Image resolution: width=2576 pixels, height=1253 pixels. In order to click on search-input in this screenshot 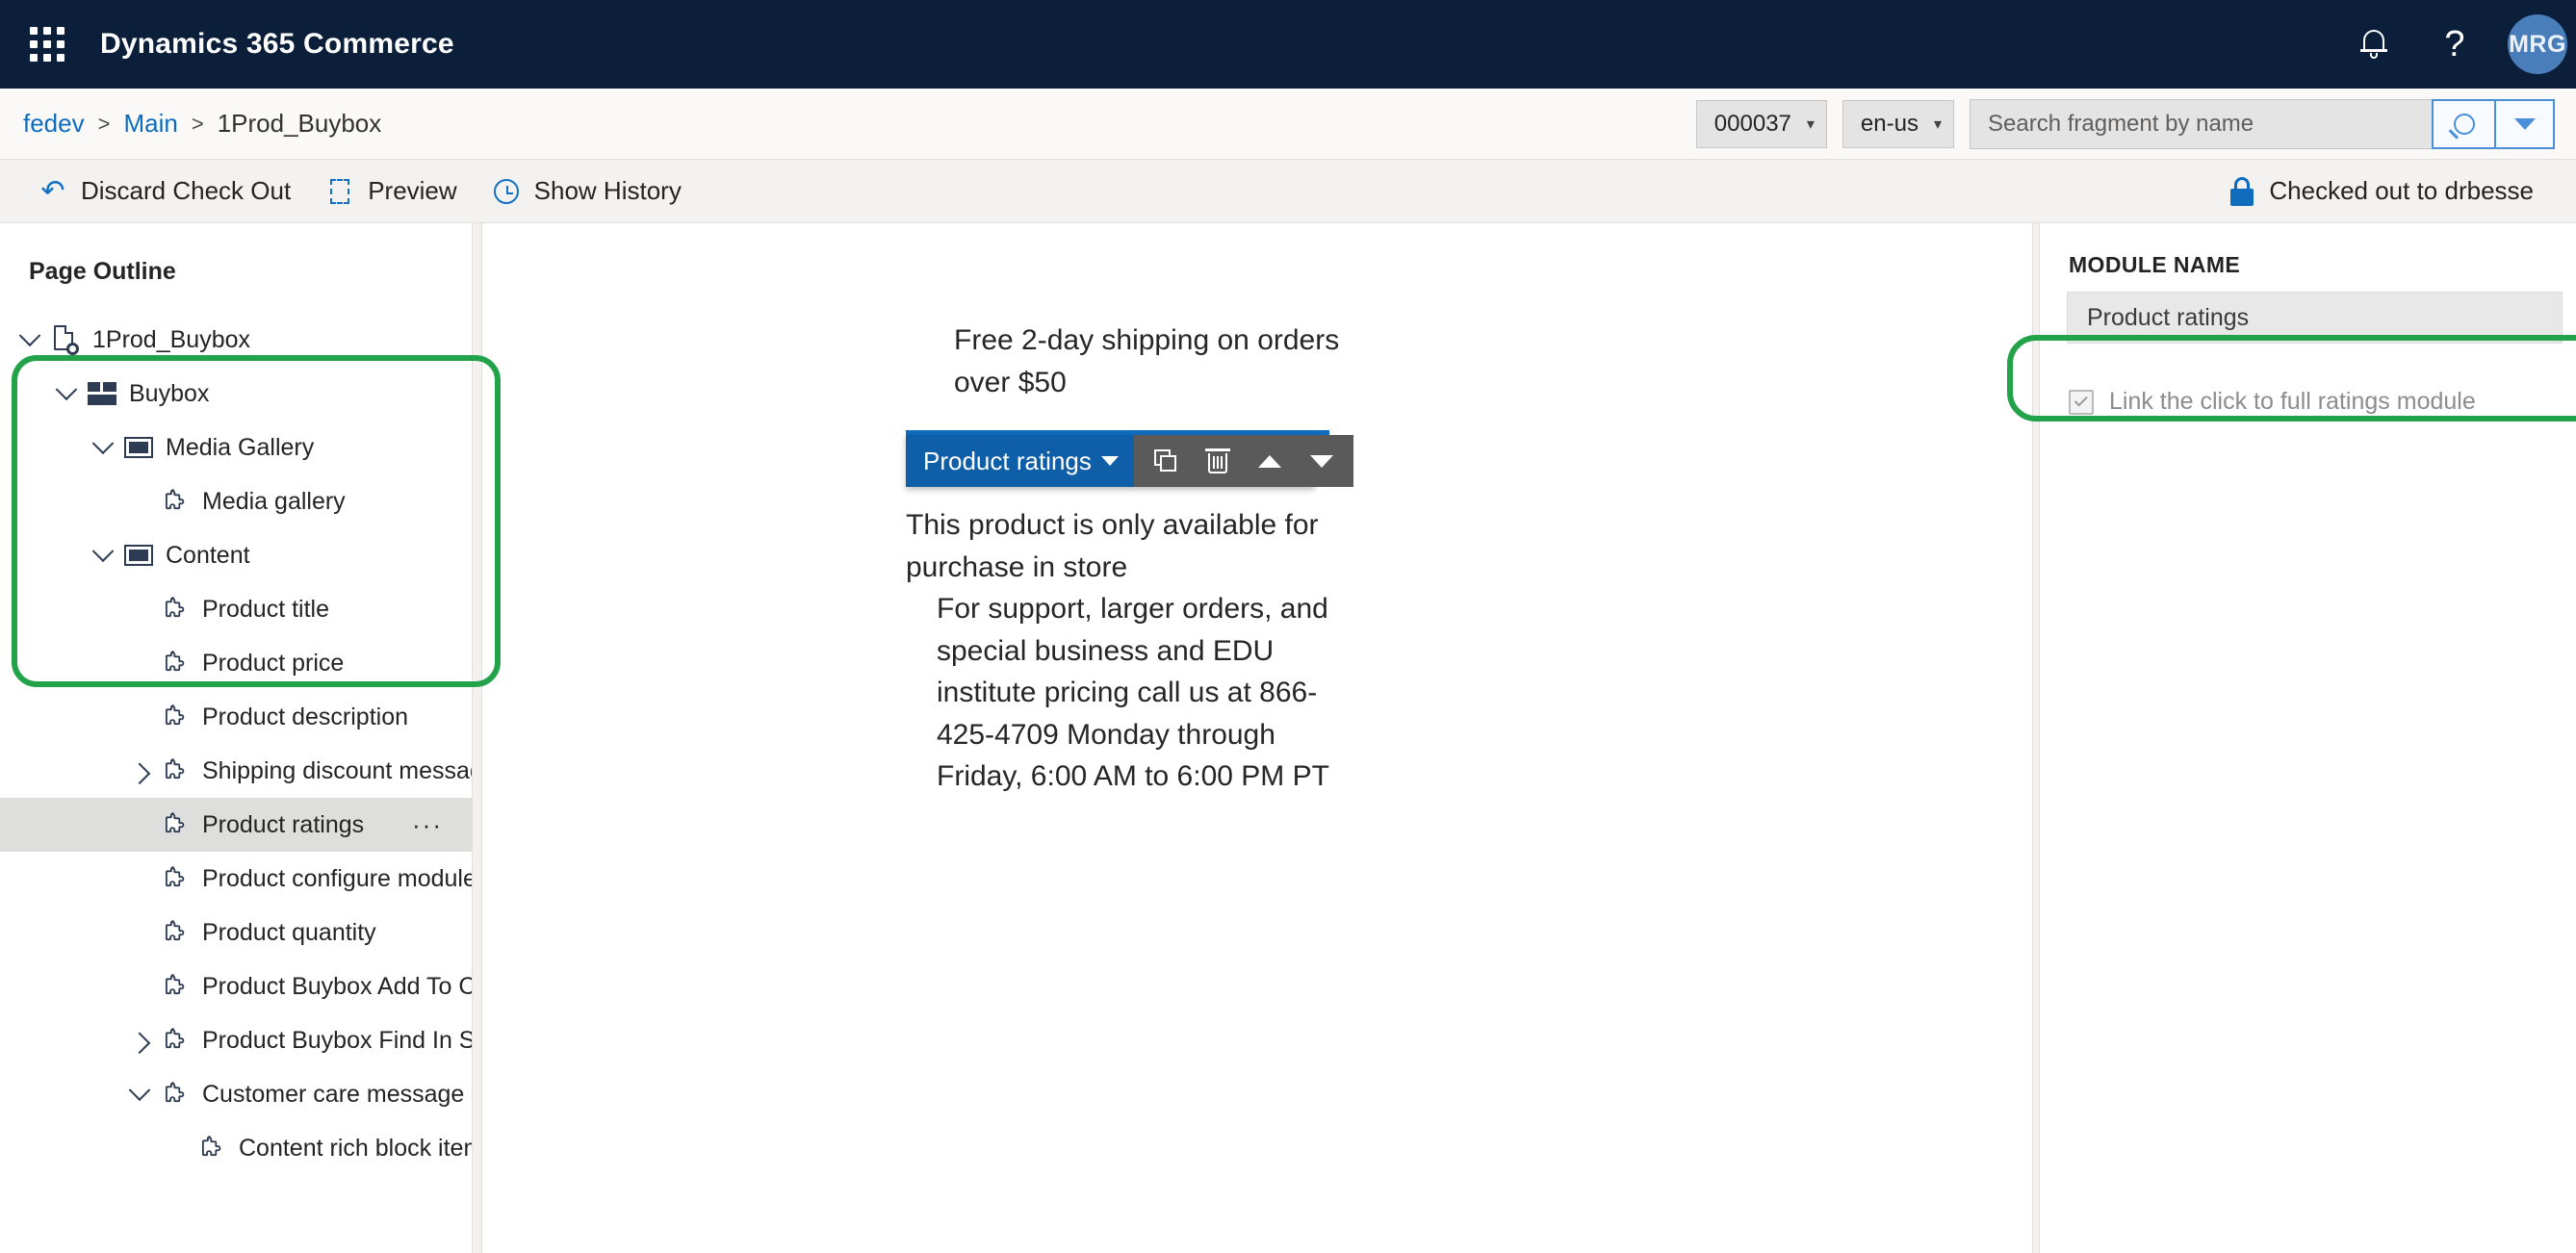, I will do `click(2201, 123)`.